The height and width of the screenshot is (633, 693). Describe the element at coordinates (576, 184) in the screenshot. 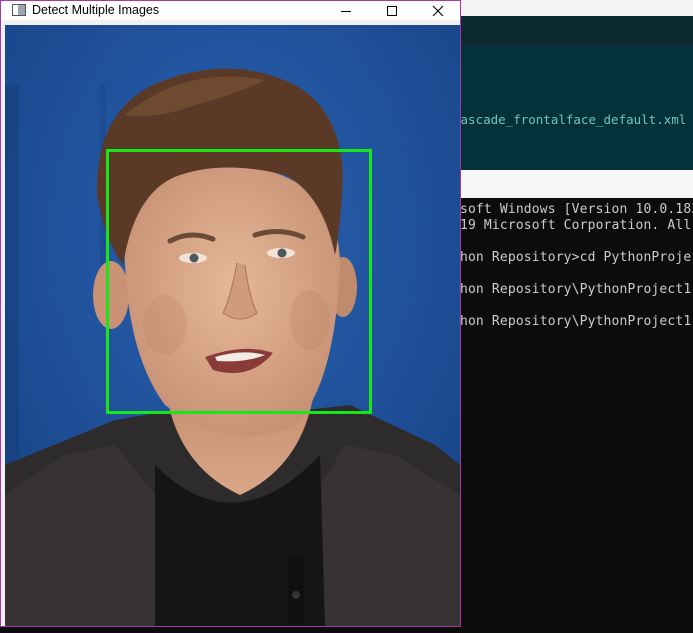

I see `console-title-area` at that location.